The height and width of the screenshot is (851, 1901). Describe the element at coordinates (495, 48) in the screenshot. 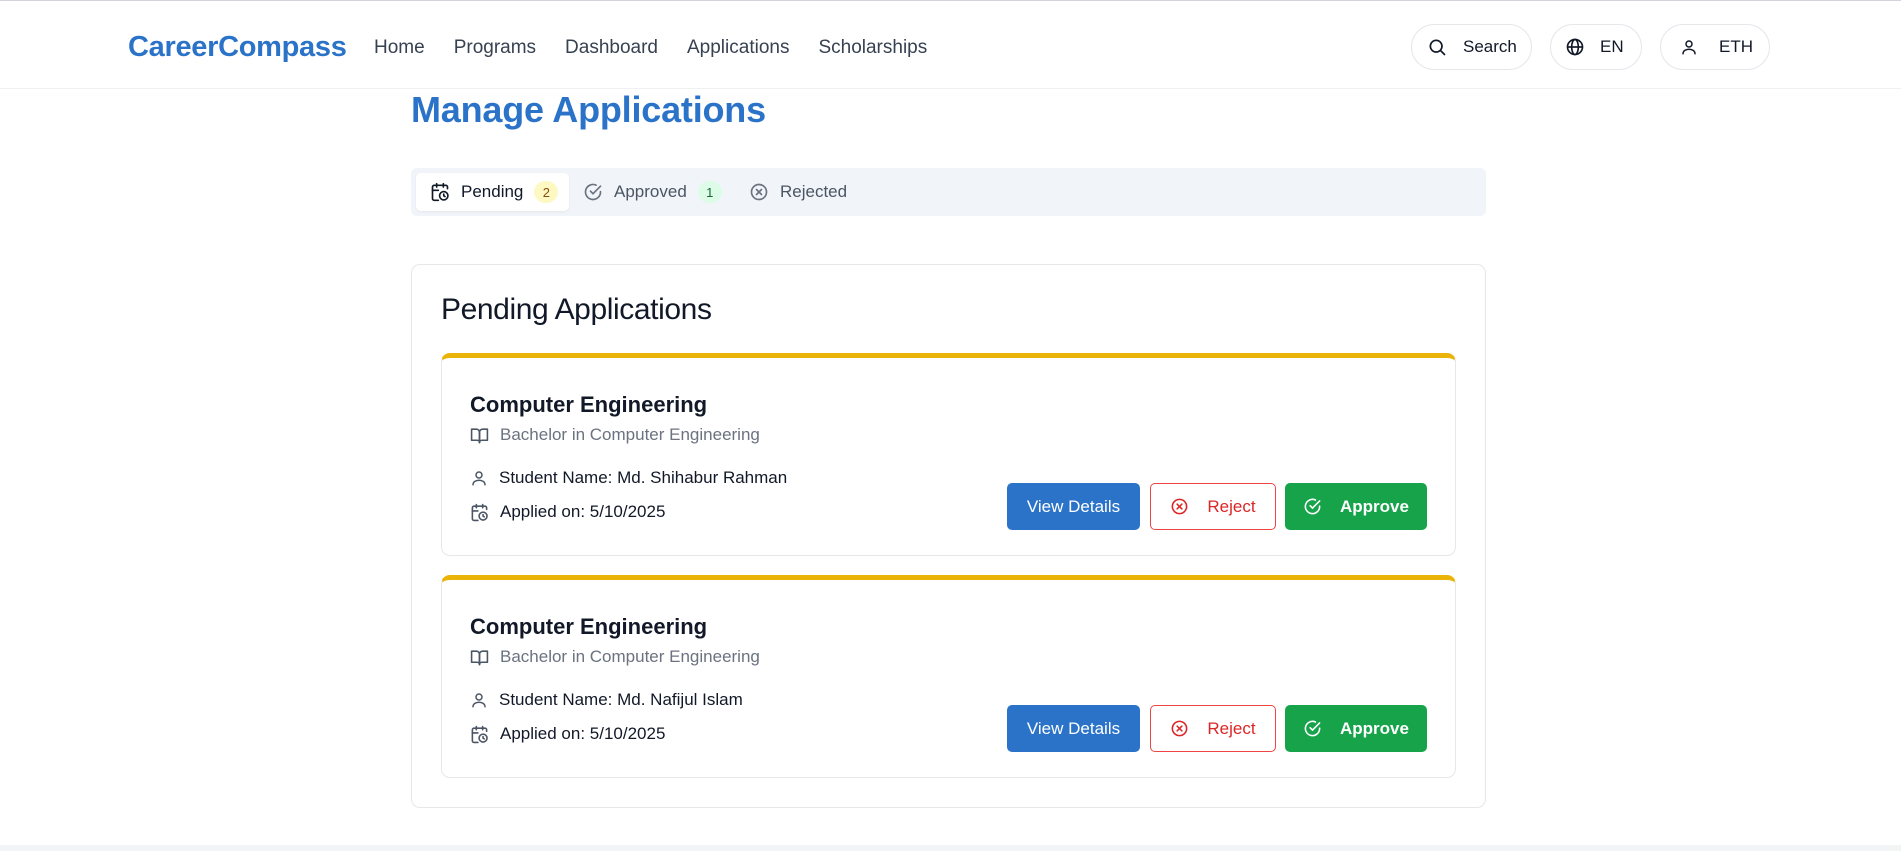

I see `nav-programs: Programs` at that location.